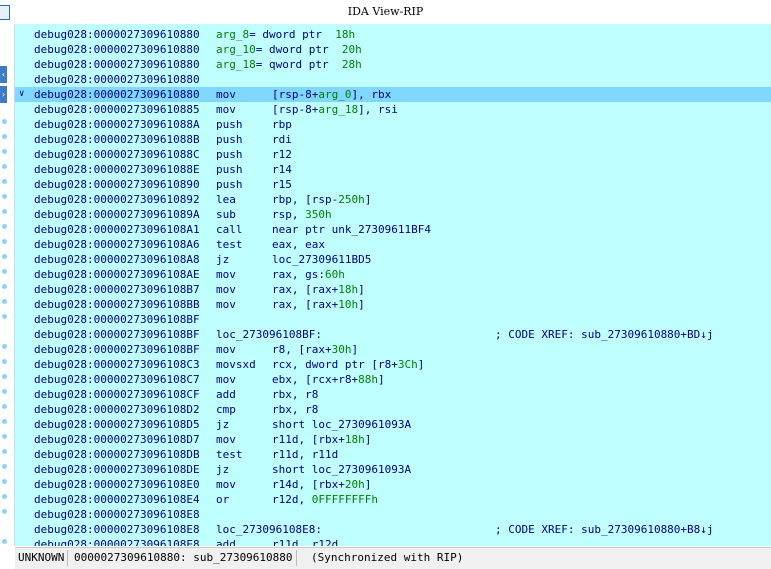 The image size is (771, 569). Describe the element at coordinates (318, 289) in the screenshot. I see `instruction-operands: rax, [rax+18h]` at that location.